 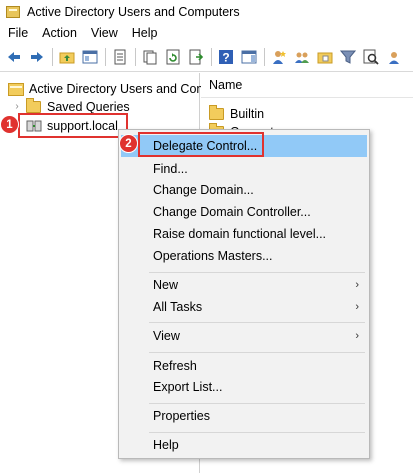 I want to click on step-badge-1: 1, so click(x=9, y=124).